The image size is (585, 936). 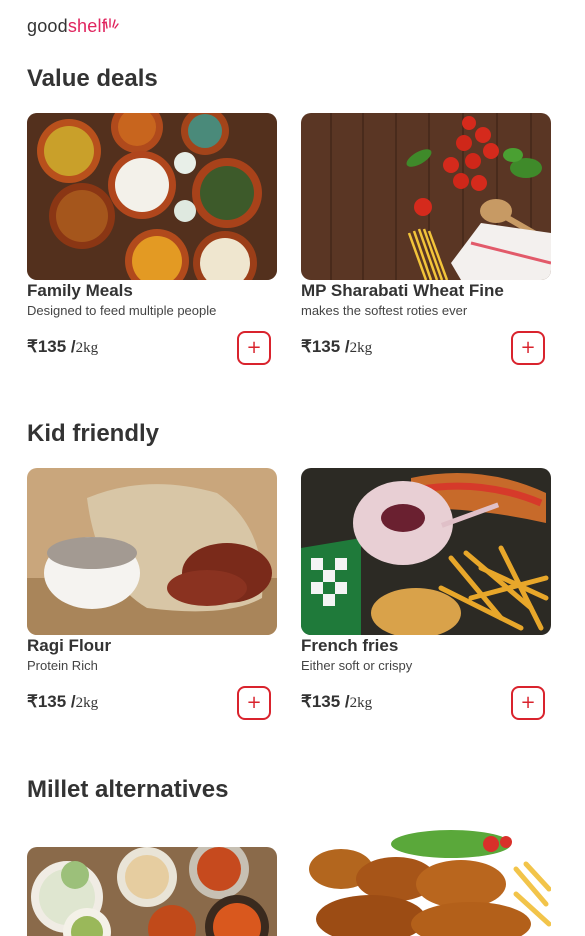 I want to click on product-card-roast-chicken, so click(x=426, y=880).